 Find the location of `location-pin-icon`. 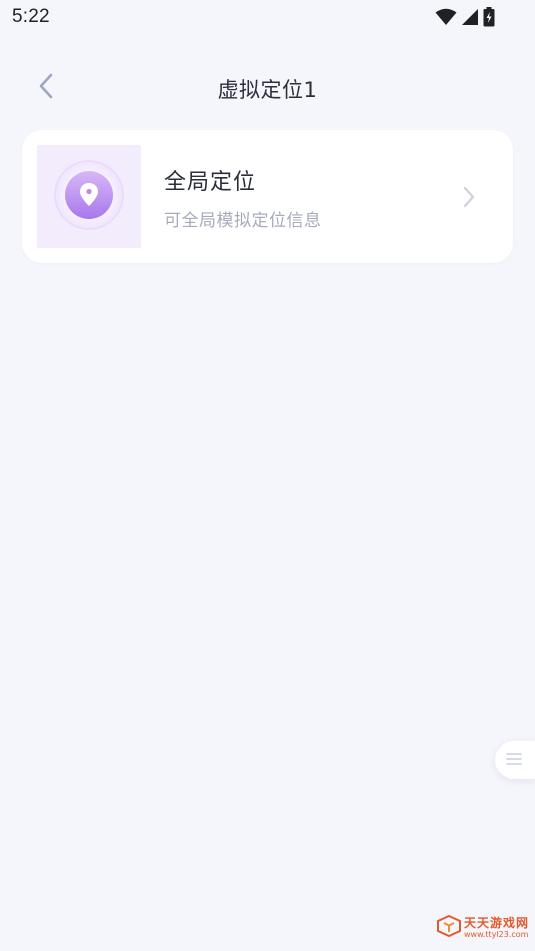

location-pin-icon is located at coordinates (89, 197).